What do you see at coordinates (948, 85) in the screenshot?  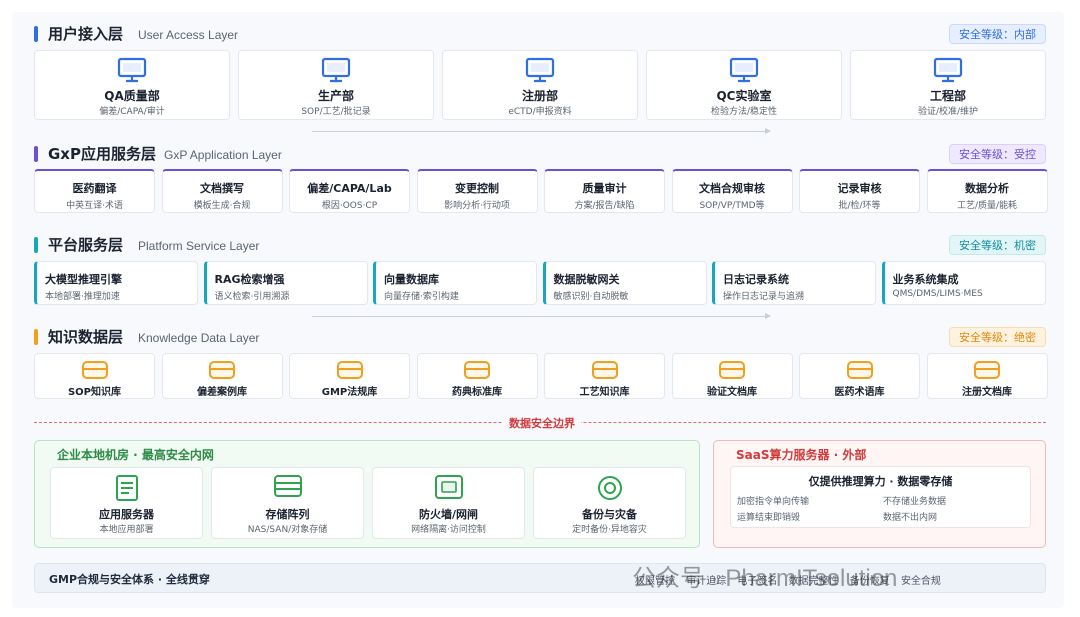 I see `department-card: 工程部验证/校准/维护` at bounding box center [948, 85].